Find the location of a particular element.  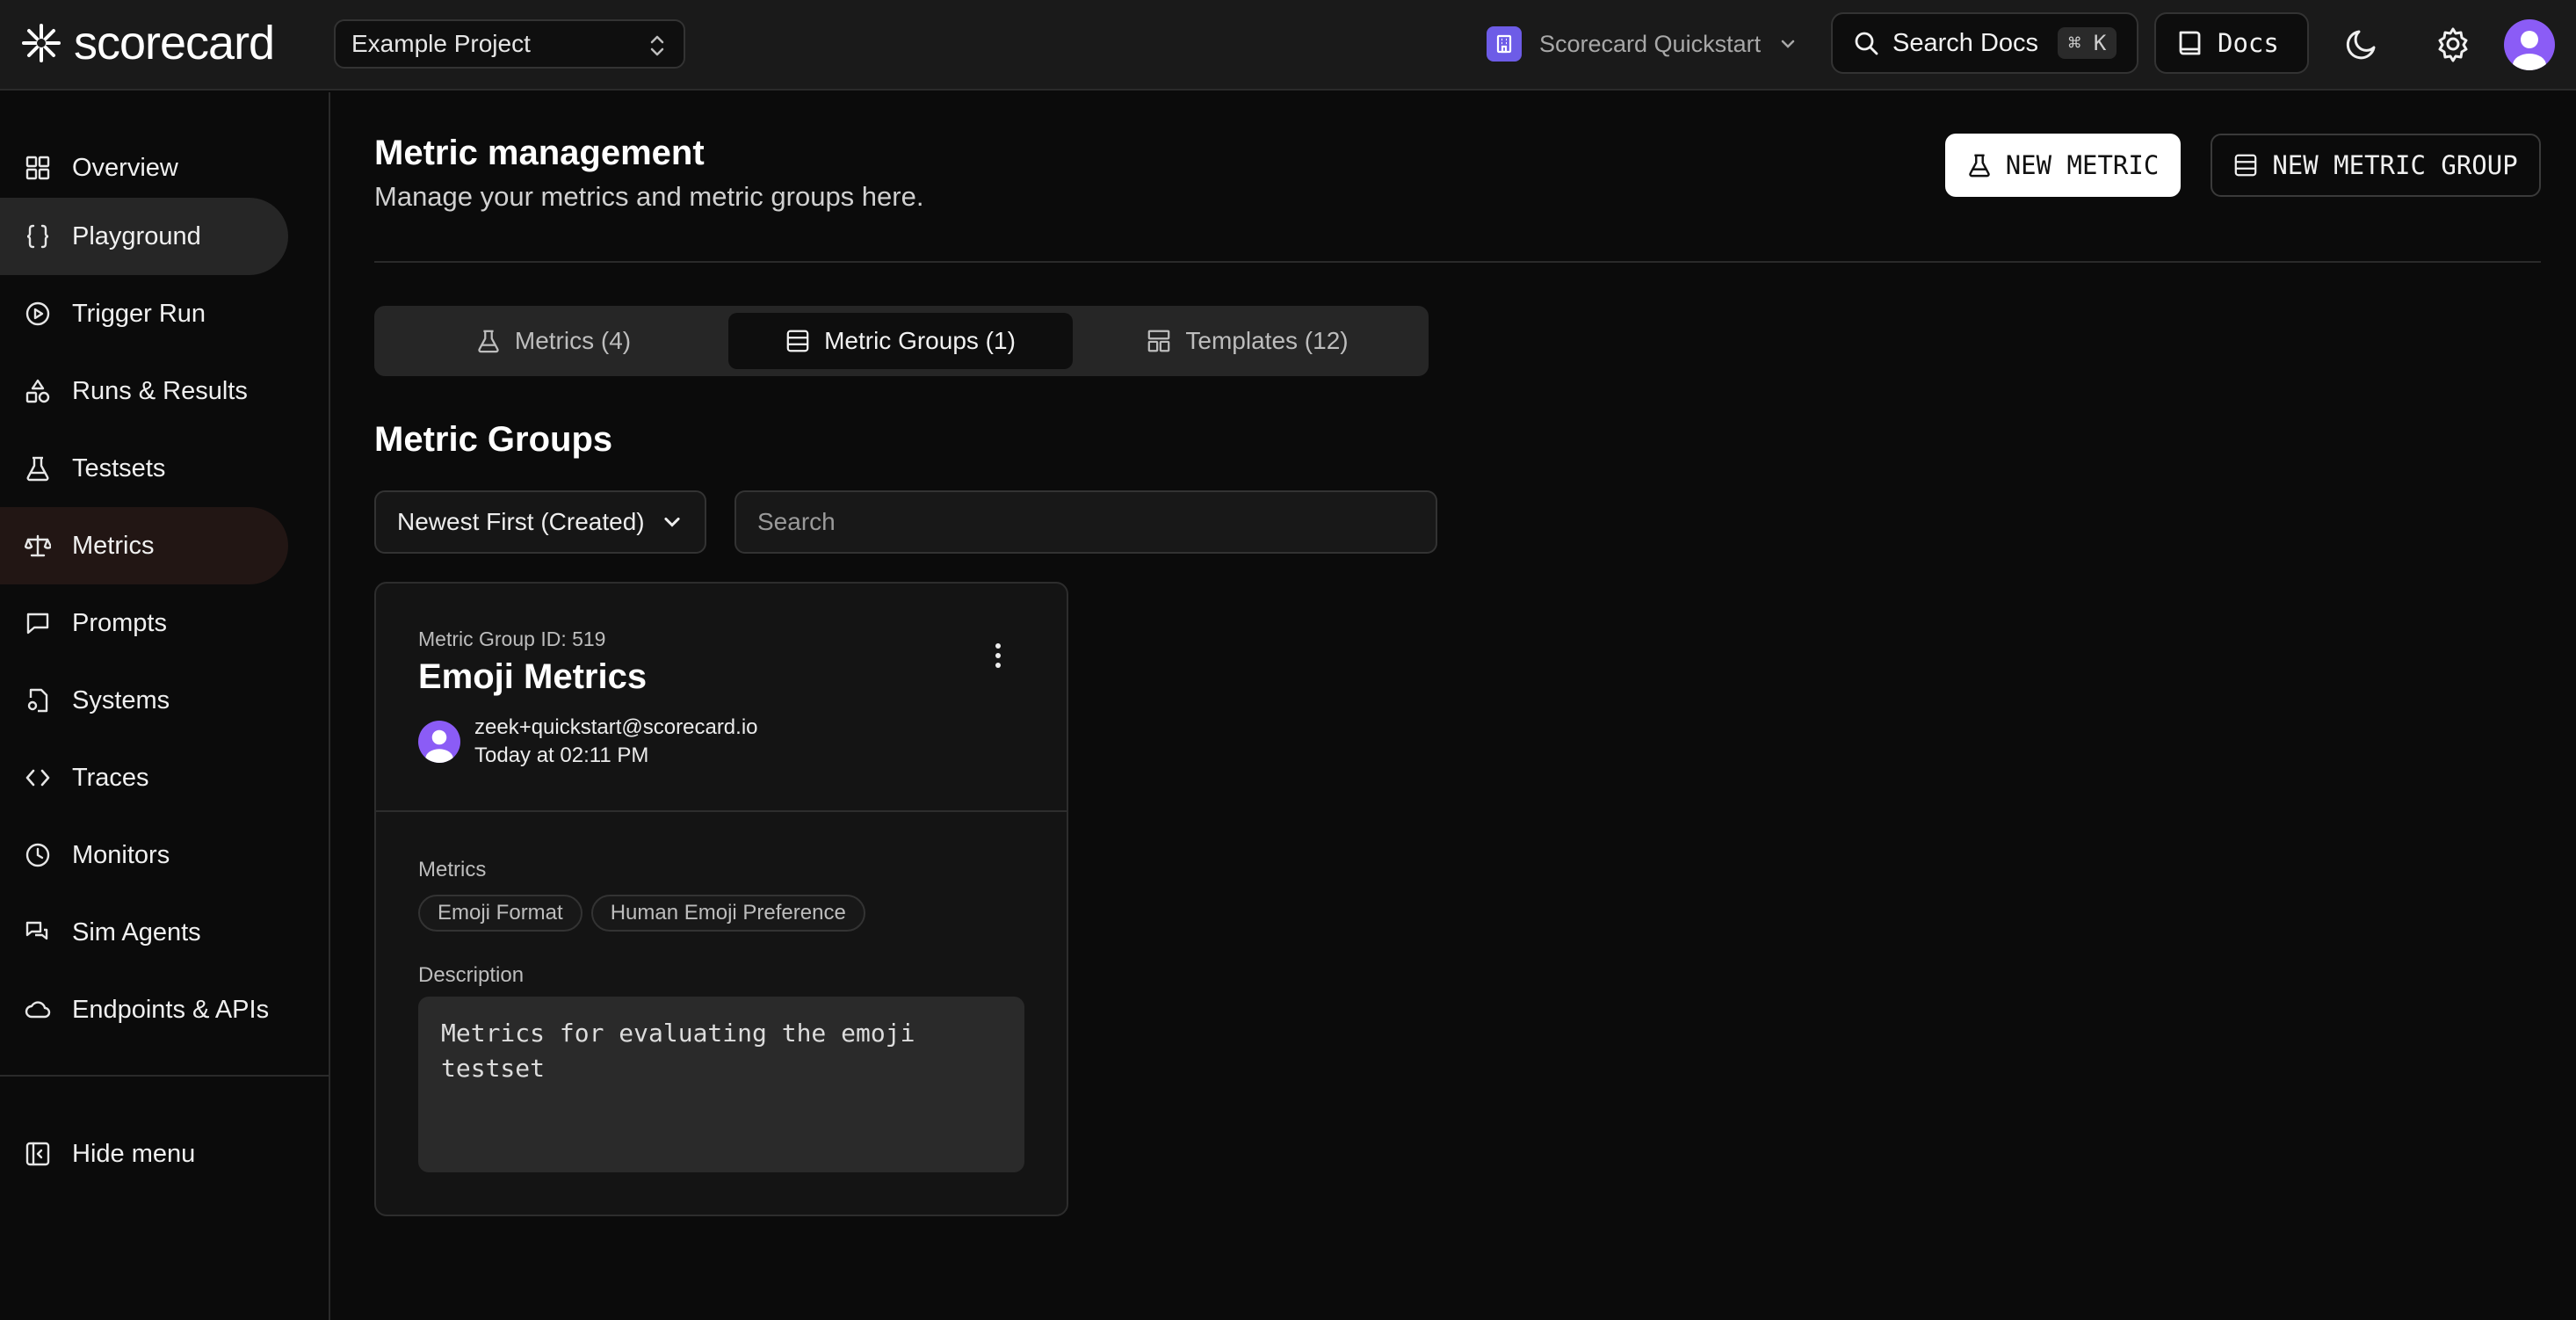

search-docs-button: Search Docs ⌘ K is located at coordinates (1984, 43).